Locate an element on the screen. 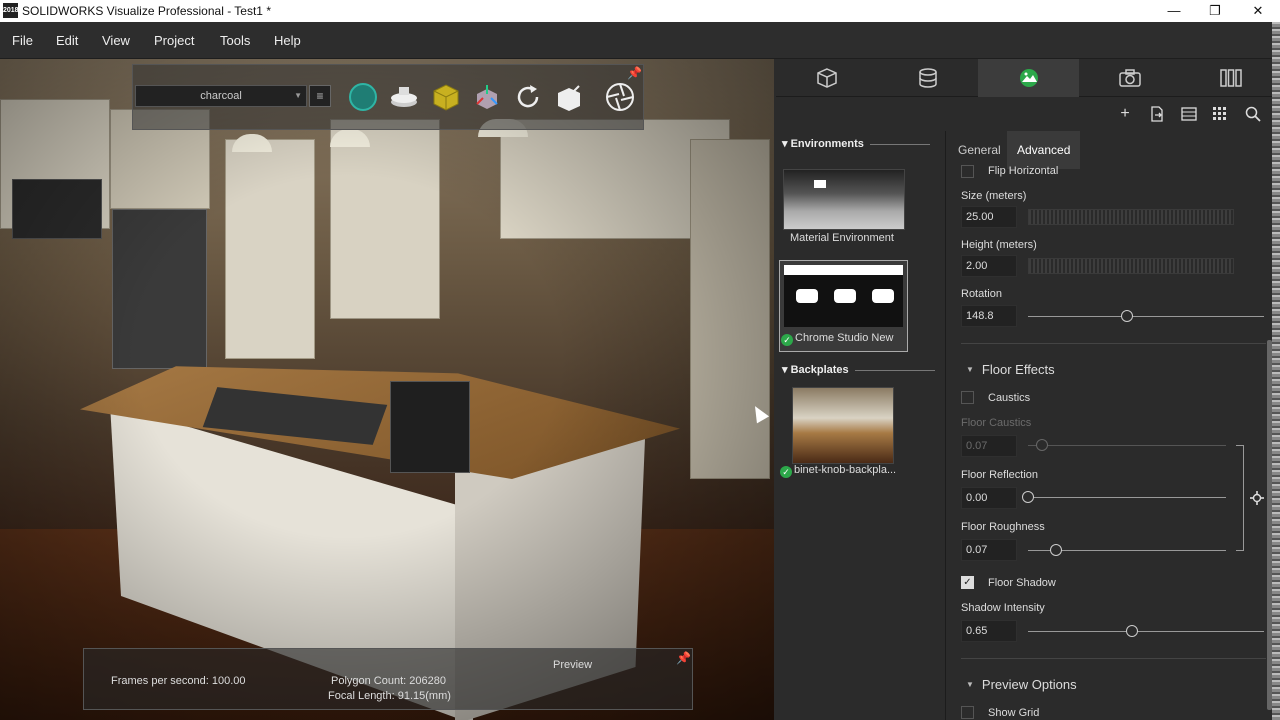  floor-reflection-input: 0.00 is located at coordinates (989, 498).